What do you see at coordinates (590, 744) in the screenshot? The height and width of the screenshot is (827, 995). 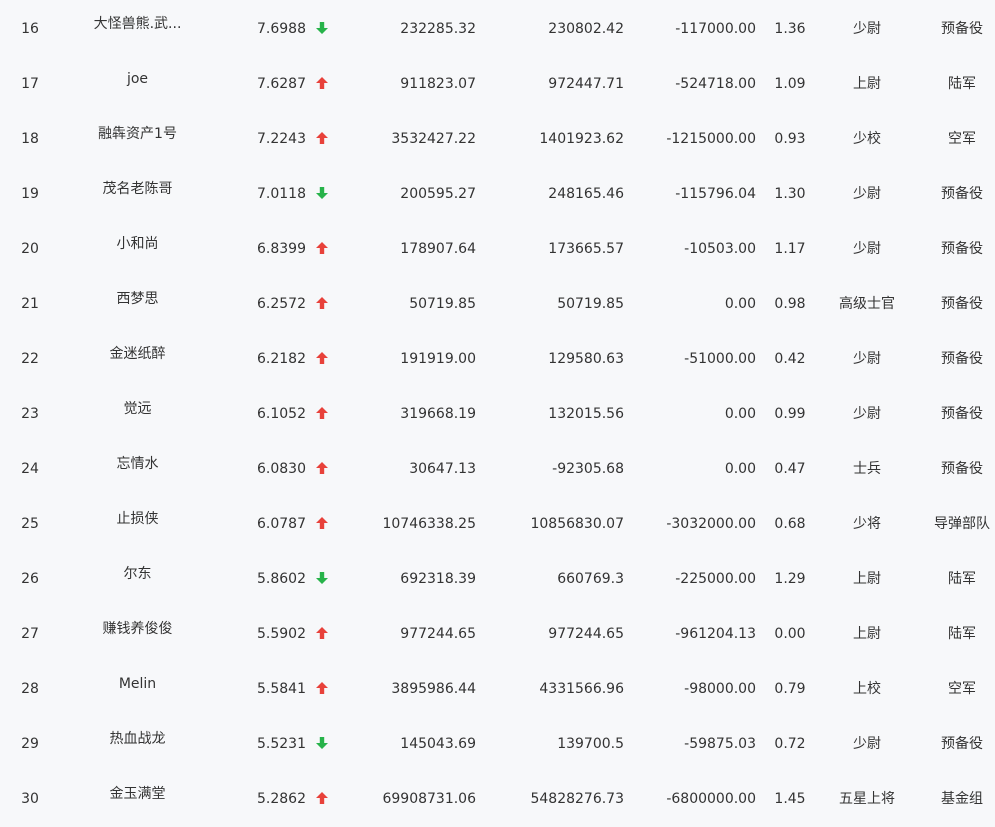 I see `value-2: 139700.5` at bounding box center [590, 744].